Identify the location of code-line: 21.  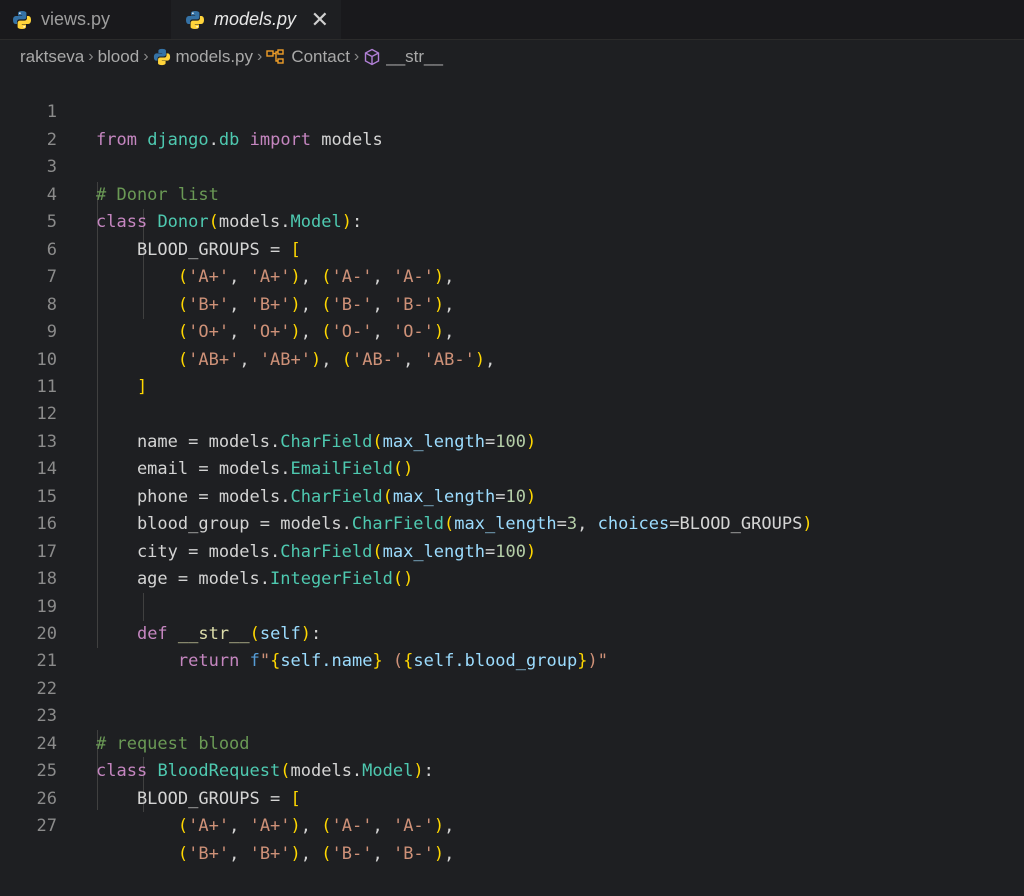
(512, 646).